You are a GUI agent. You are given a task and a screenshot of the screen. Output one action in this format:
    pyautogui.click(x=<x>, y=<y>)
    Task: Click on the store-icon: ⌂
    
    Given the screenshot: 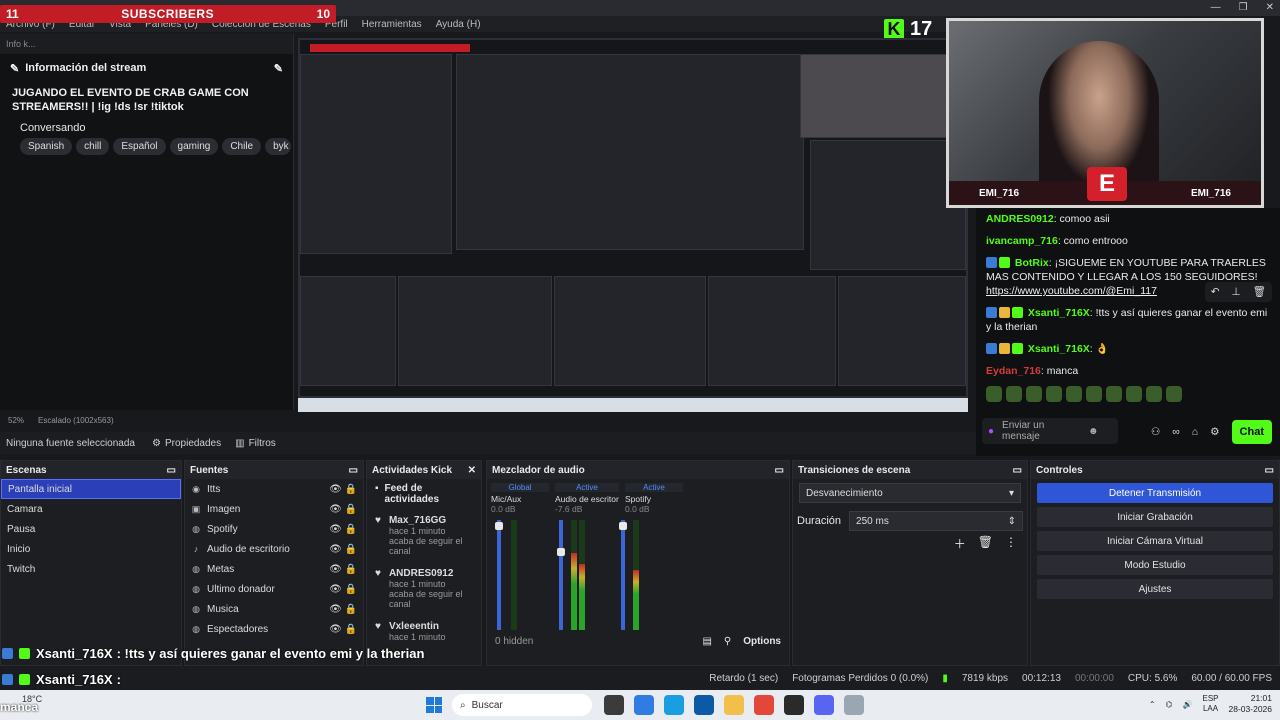 What is the action you would take?
    pyautogui.click(x=1195, y=432)
    